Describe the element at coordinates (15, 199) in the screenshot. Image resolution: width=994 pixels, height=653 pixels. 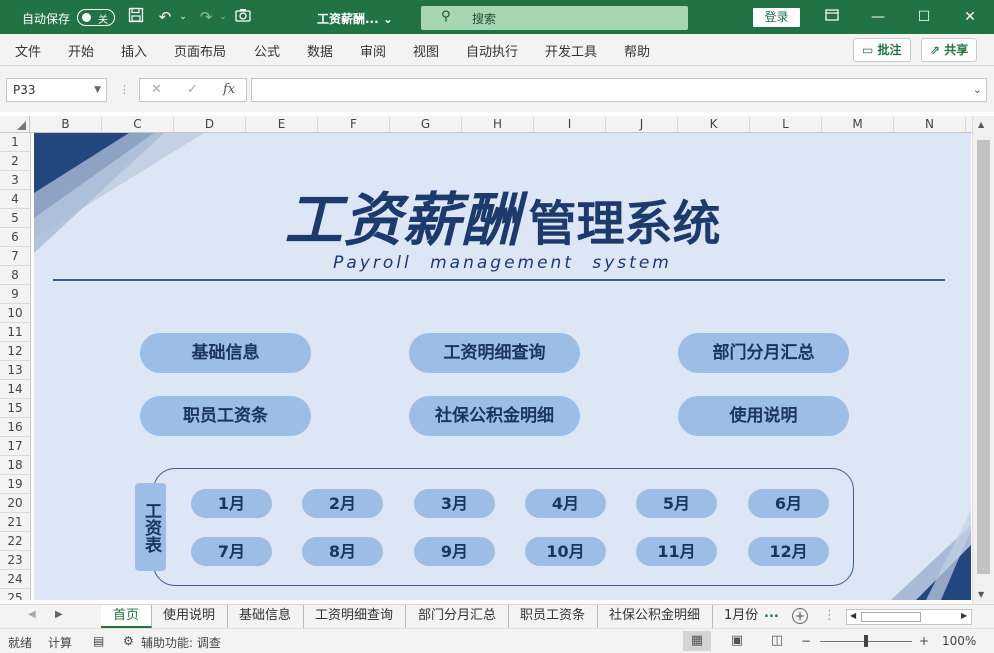
I see `row-label: 4` at that location.